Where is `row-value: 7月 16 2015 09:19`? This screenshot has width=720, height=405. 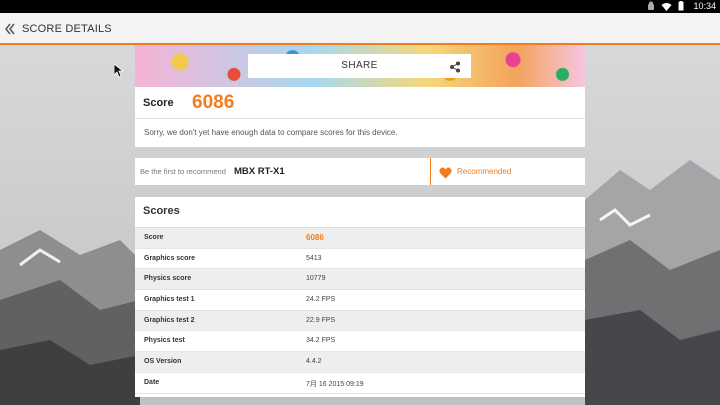 row-value: 7月 16 2015 09:19 is located at coordinates (335, 384).